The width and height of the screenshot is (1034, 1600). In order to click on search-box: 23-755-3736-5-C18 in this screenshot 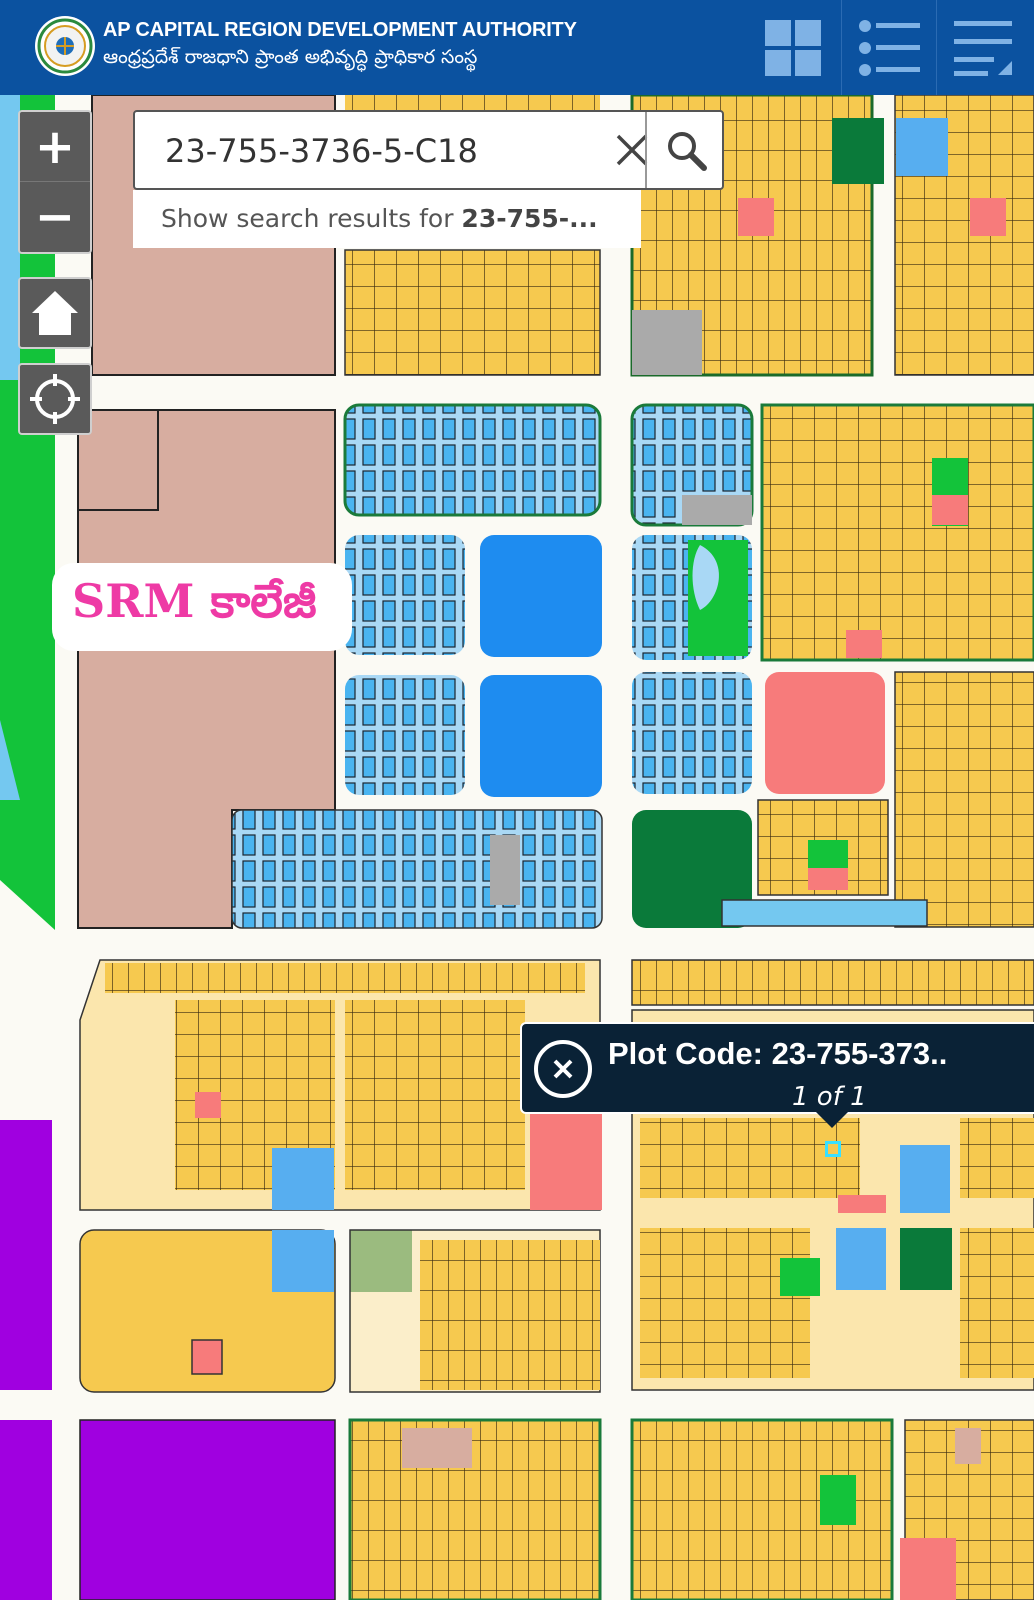, I will do `click(428, 150)`.